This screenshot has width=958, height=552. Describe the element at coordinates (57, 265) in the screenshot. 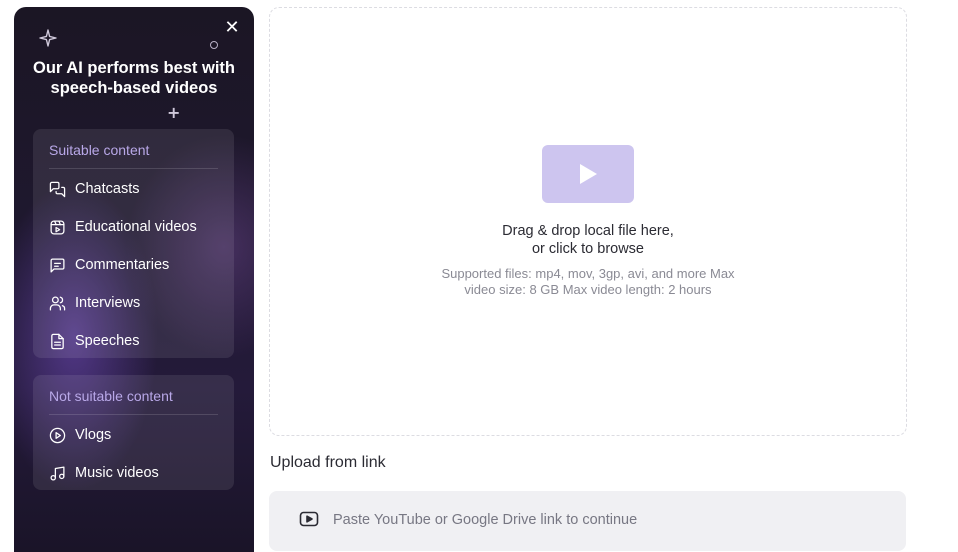

I see `comment-icon` at that location.